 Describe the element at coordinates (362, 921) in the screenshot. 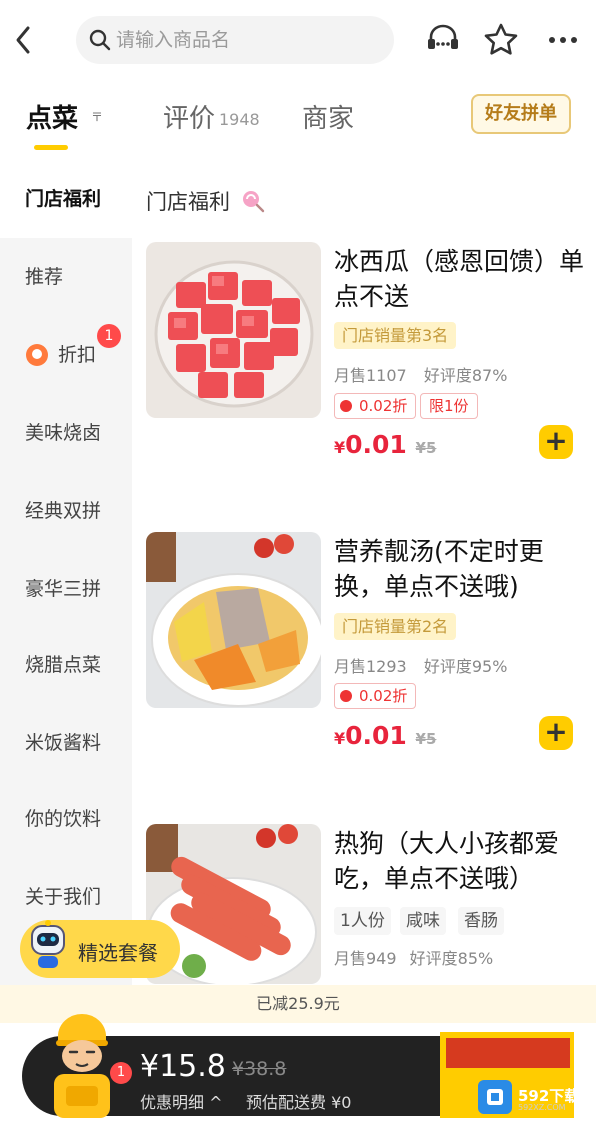

I see `spec-tag: 1人份` at that location.